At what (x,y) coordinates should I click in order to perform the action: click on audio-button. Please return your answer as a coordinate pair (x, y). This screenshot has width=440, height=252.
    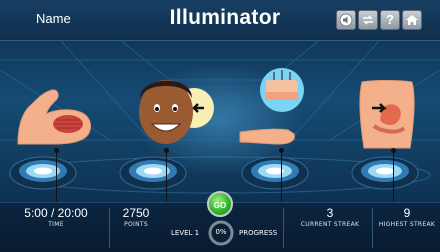
    Looking at the image, I should click on (346, 20).